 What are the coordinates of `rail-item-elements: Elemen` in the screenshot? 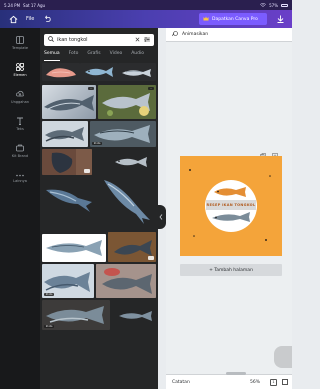 It's located at (20, 70).